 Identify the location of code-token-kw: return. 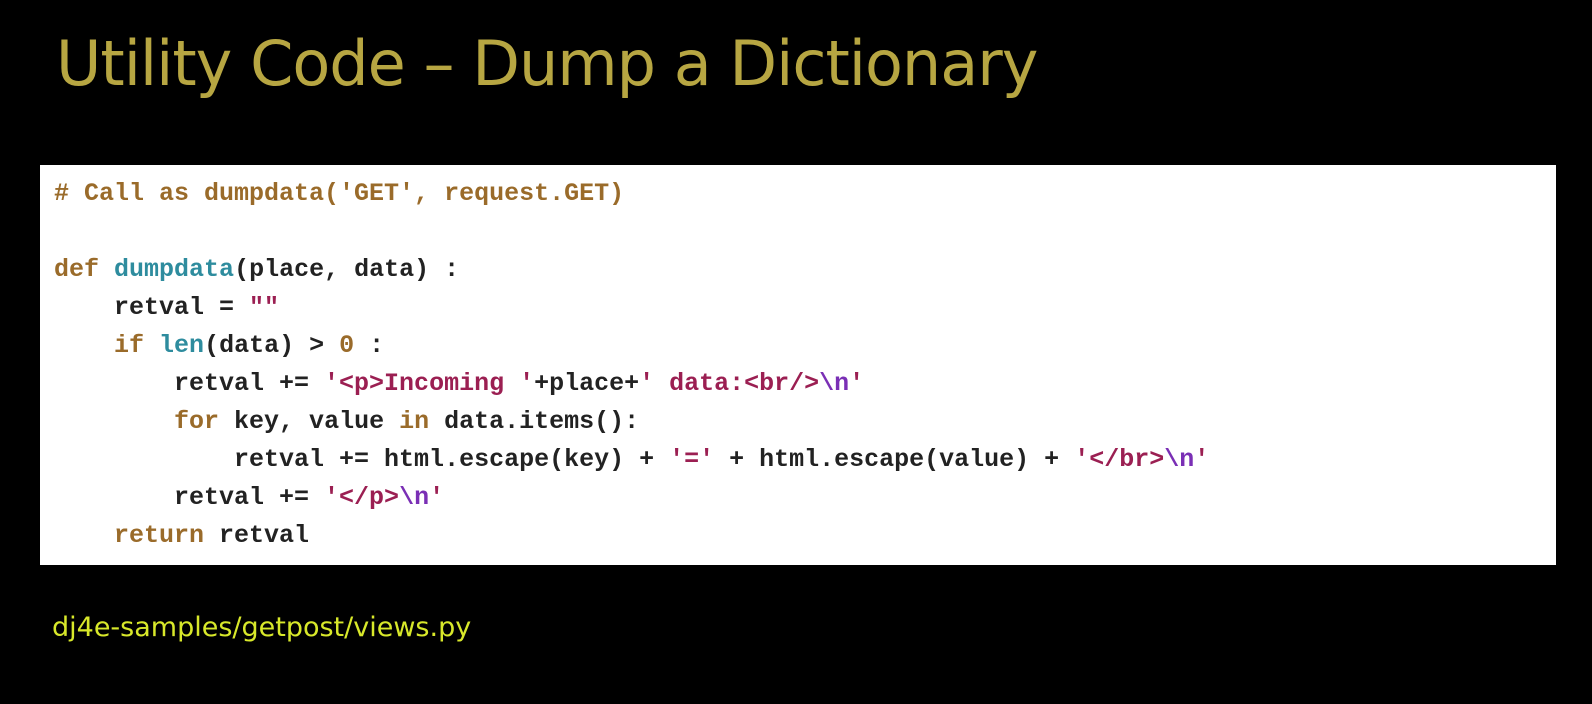
(159, 535).